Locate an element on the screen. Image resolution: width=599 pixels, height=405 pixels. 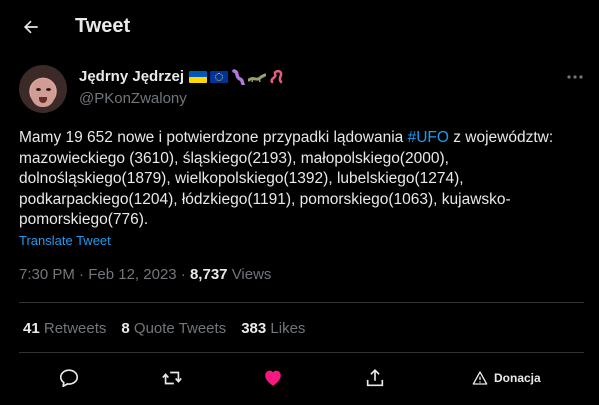
reply-icon is located at coordinates (69, 378).